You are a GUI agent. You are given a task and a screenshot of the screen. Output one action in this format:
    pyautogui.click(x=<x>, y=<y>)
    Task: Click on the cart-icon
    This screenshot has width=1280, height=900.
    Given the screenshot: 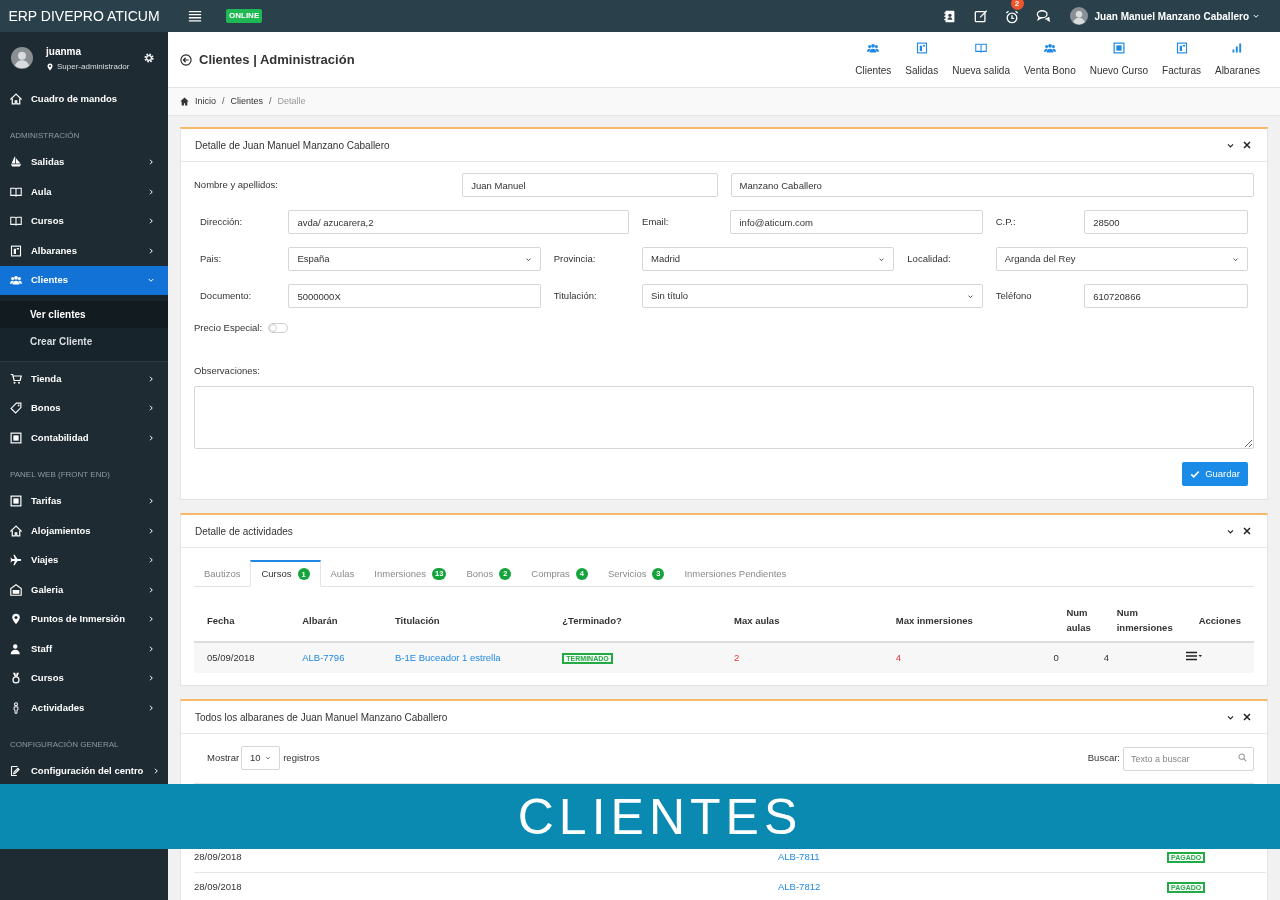 What is the action you would take?
    pyautogui.click(x=16, y=378)
    